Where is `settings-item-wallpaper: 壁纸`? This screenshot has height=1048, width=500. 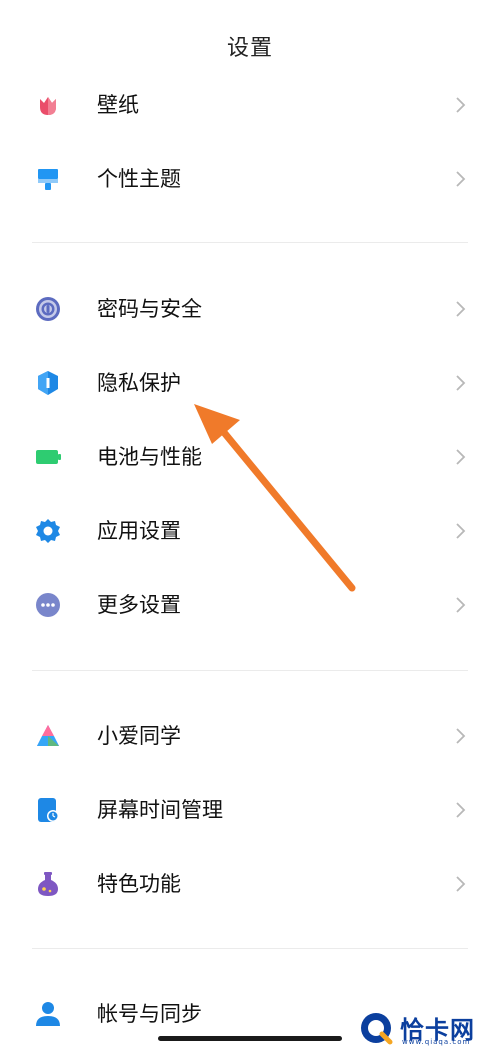
settings-item-wallpaper: 壁纸 is located at coordinates (250, 105).